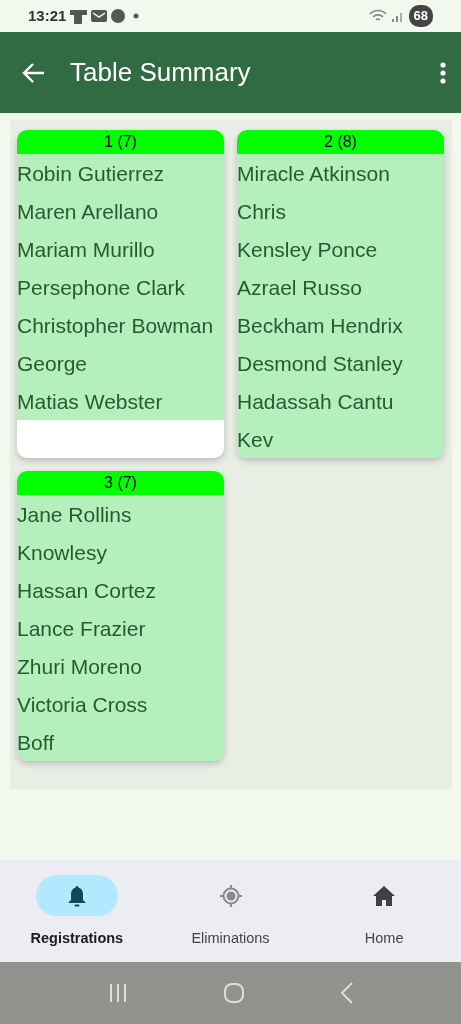  I want to click on player-name: Zhuri Moreno, so click(80, 667).